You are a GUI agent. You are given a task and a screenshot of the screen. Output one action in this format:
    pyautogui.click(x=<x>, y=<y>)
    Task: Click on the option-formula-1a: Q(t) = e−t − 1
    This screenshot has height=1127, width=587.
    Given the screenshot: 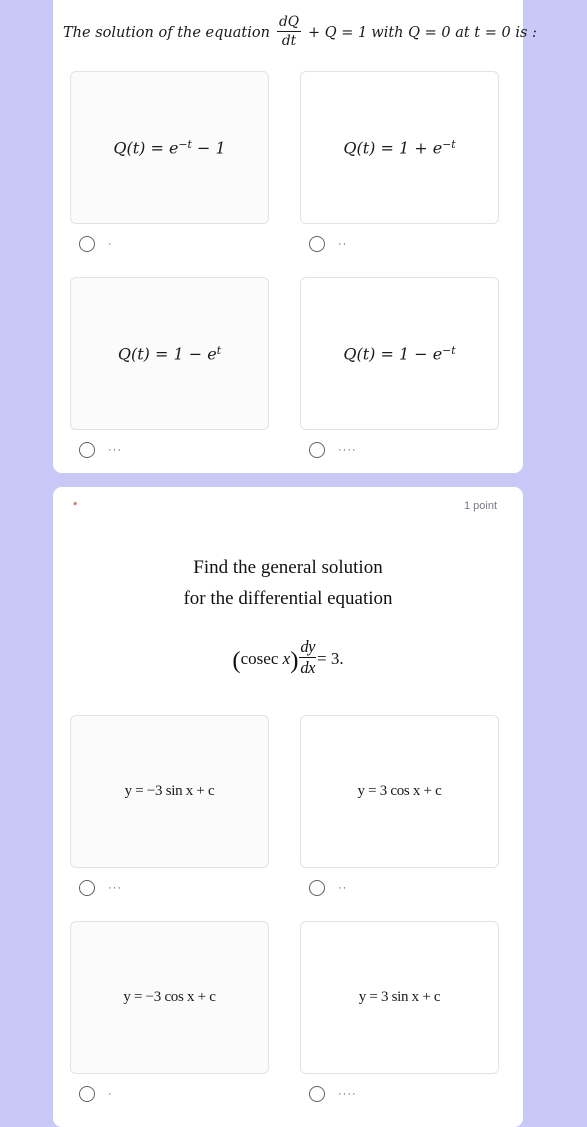 What is the action you would take?
    pyautogui.click(x=169, y=147)
    